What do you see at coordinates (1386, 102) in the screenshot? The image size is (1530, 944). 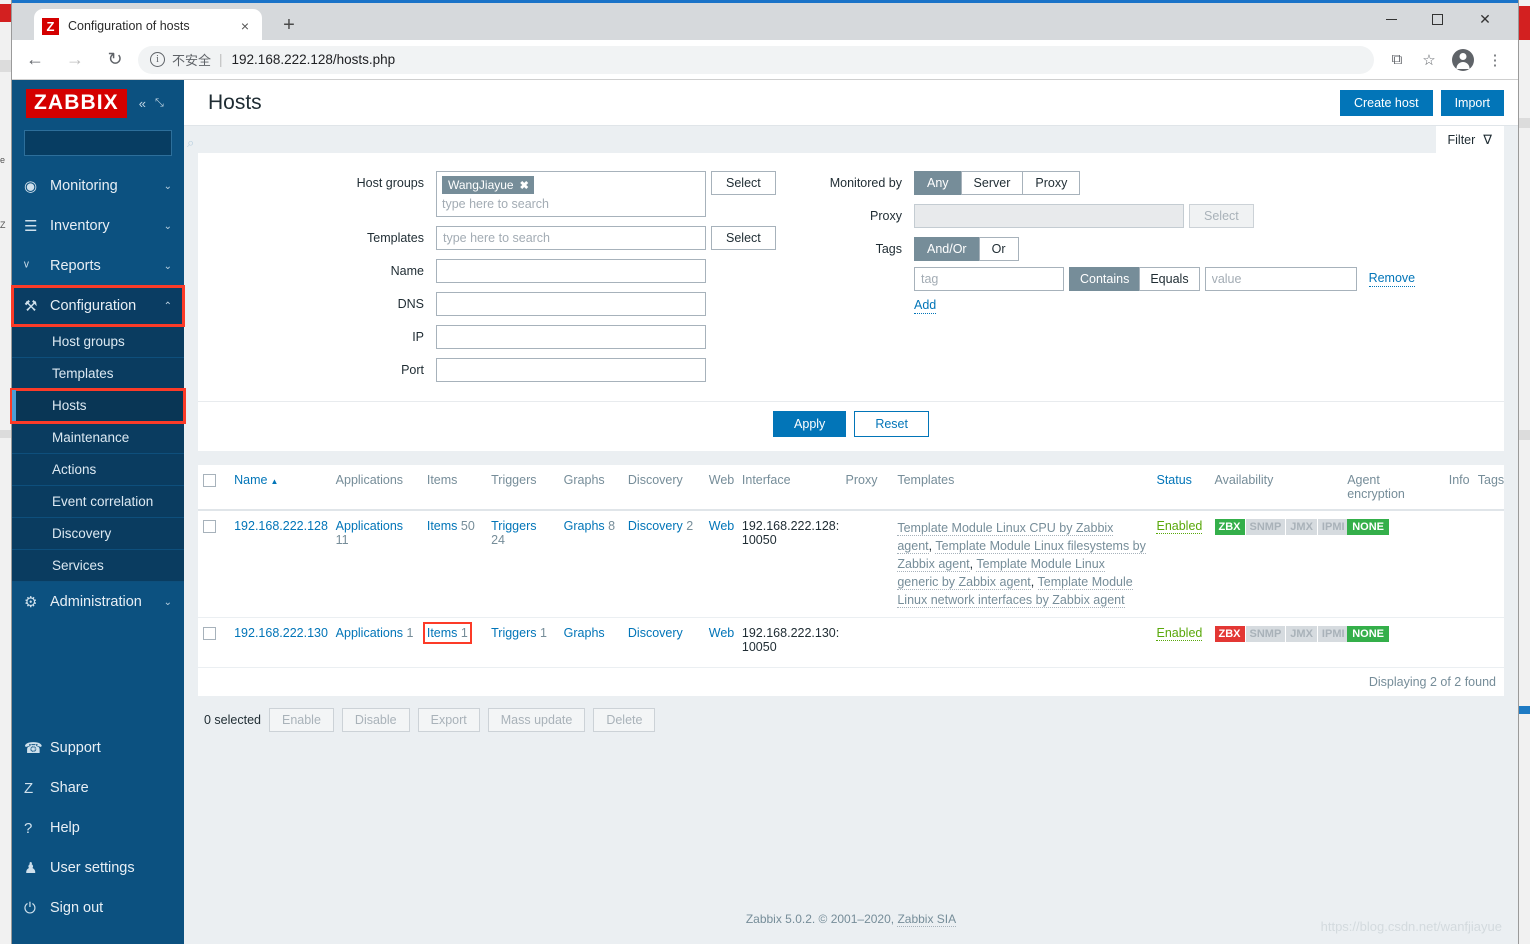 I see `create-host-button: Create host` at bounding box center [1386, 102].